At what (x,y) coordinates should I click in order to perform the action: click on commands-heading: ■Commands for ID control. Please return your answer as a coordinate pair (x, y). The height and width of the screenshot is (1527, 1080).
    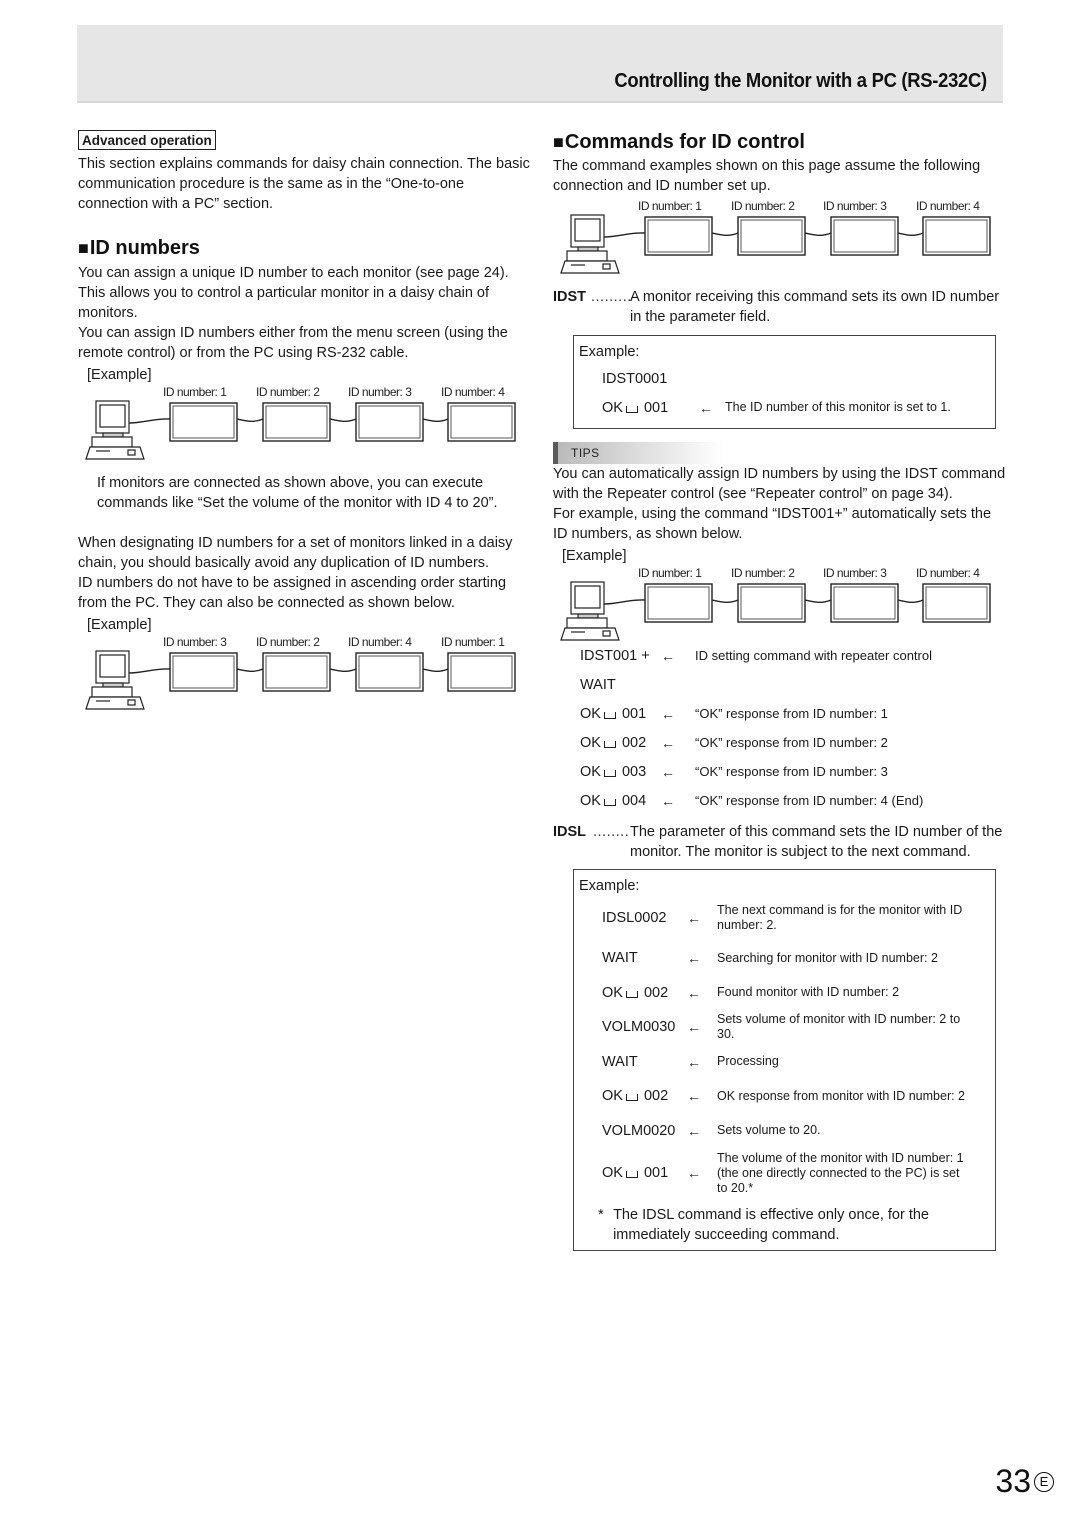
    Looking at the image, I should click on (780, 142).